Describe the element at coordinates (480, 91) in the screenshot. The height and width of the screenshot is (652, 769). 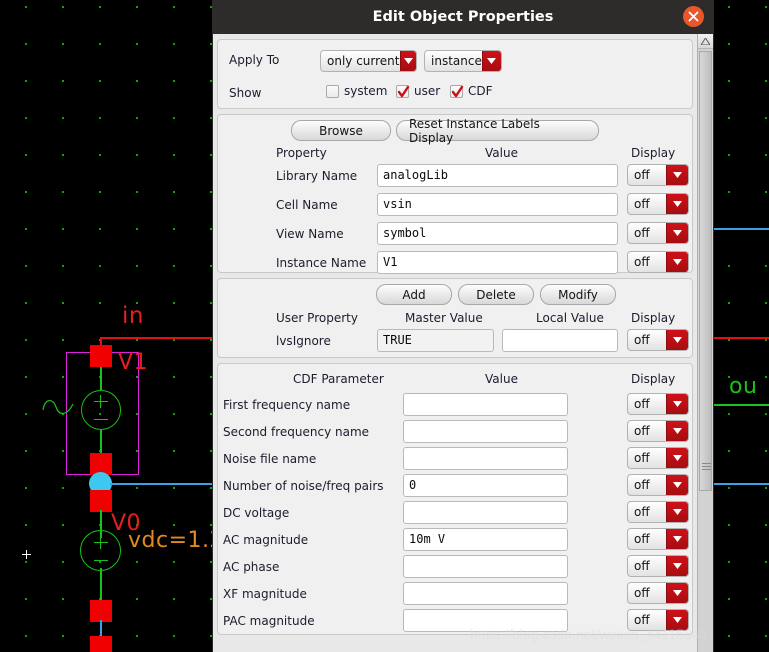
I see `show-cdf-label: CDF` at that location.